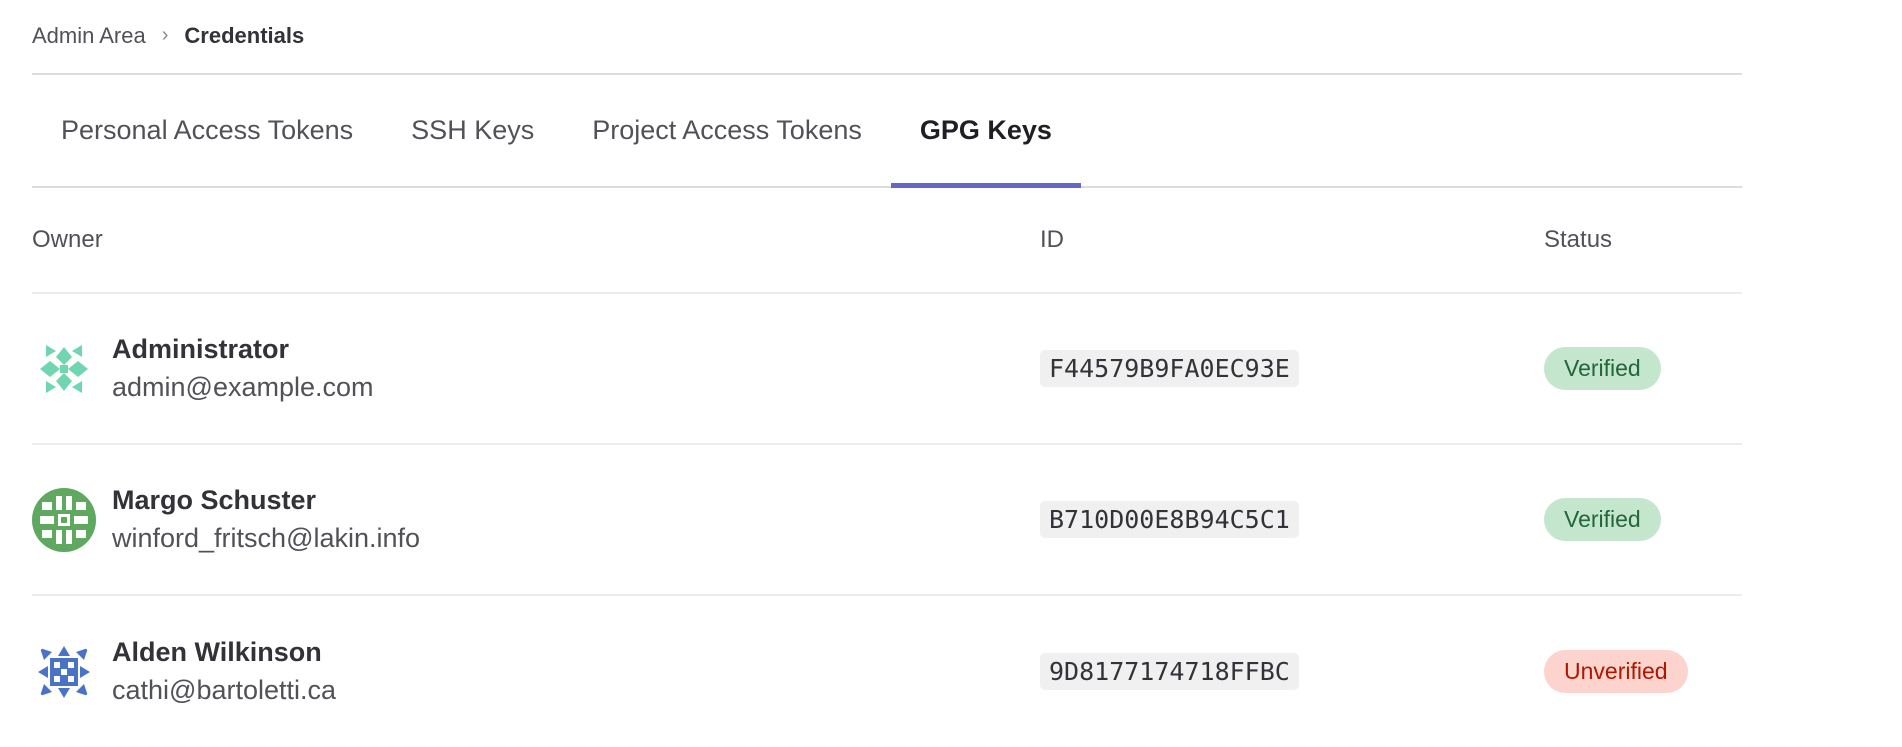  Describe the element at coordinates (266, 537) in the screenshot. I see `owner-email: winford_fritsch@lakin.info` at that location.